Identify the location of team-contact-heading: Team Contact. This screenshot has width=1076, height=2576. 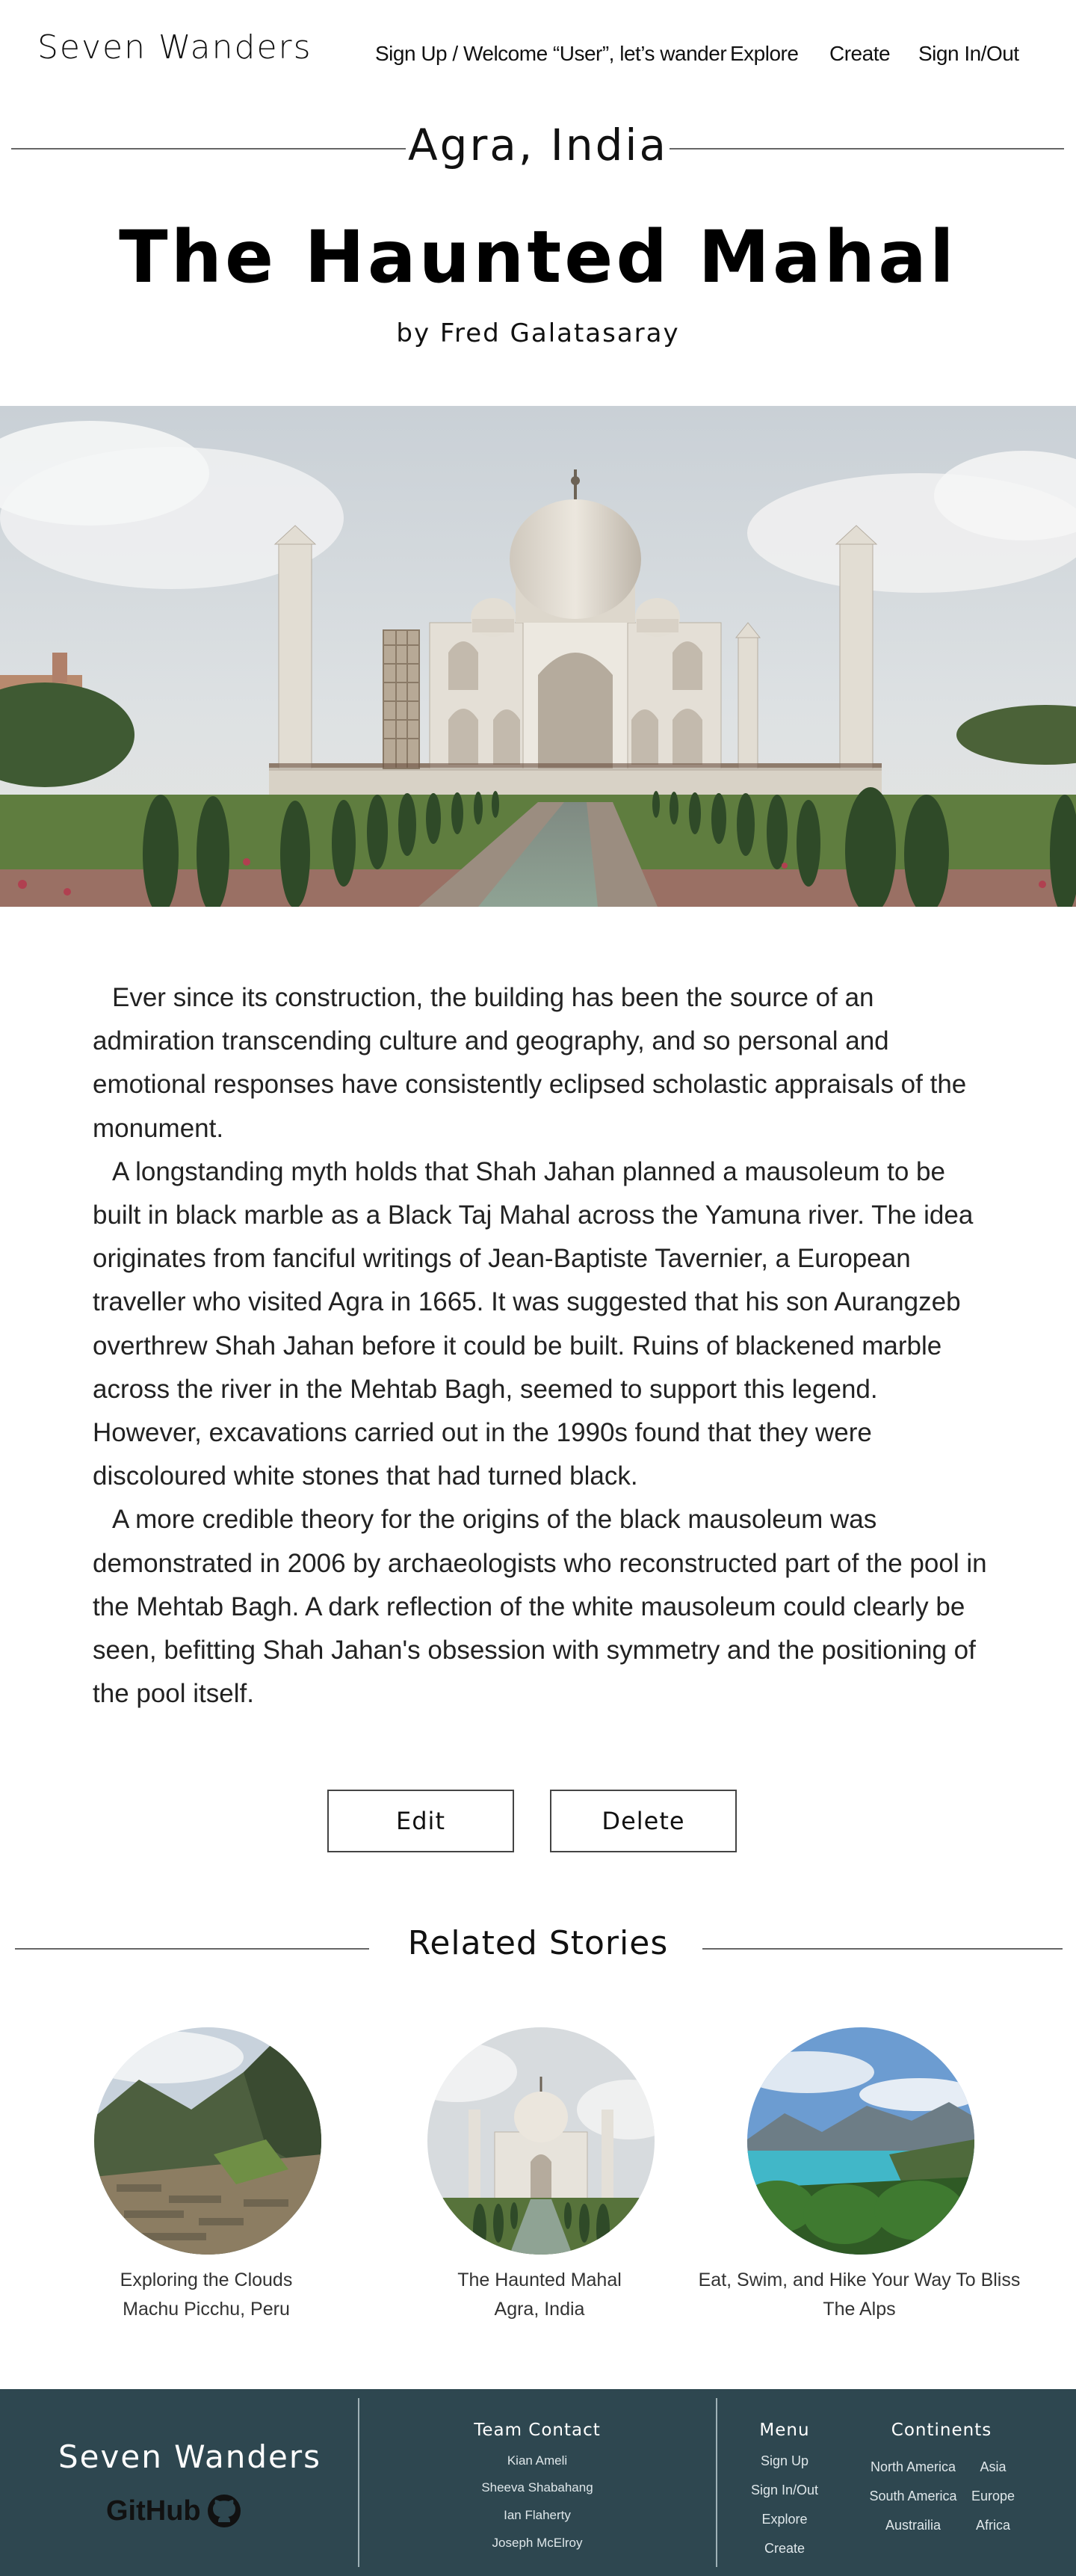
(537, 2430).